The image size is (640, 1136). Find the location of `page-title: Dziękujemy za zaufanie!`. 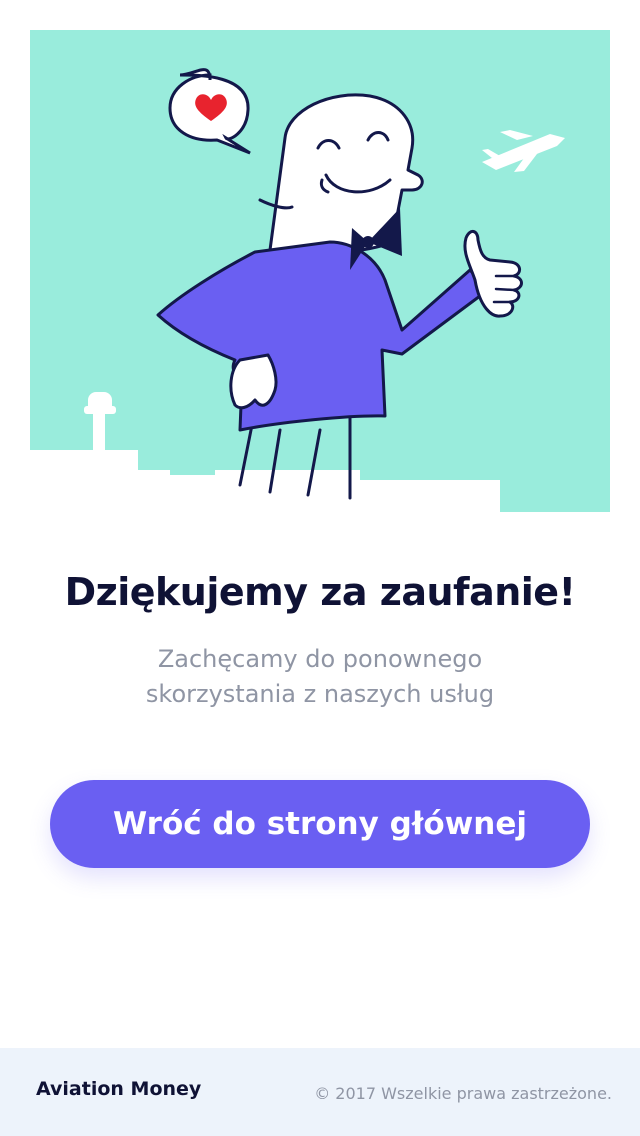

page-title: Dziękujemy za zaufanie! is located at coordinates (320, 592).